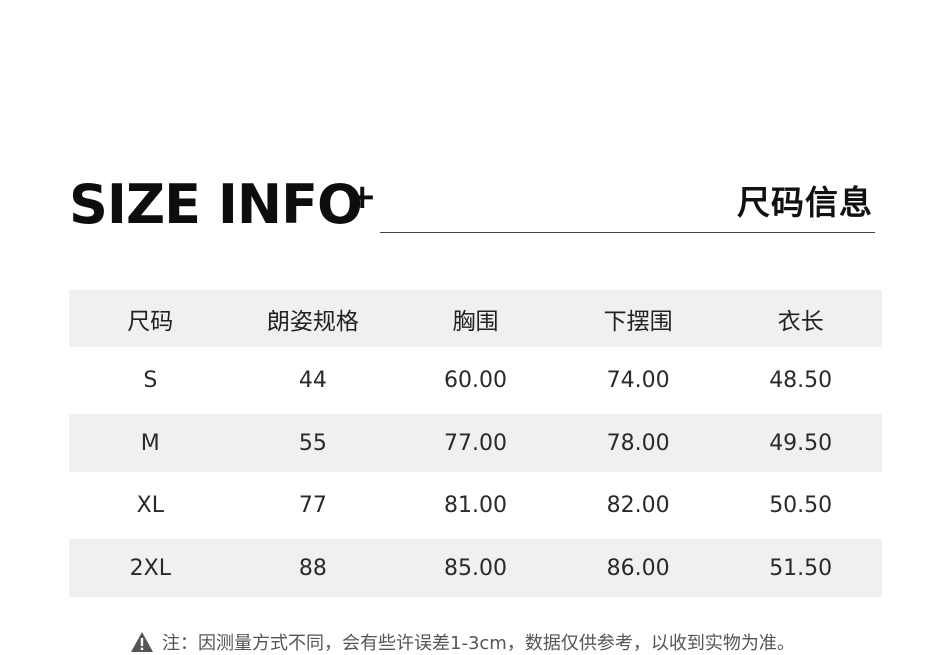  What do you see at coordinates (627, 232) in the screenshot?
I see `title-divider` at bounding box center [627, 232].